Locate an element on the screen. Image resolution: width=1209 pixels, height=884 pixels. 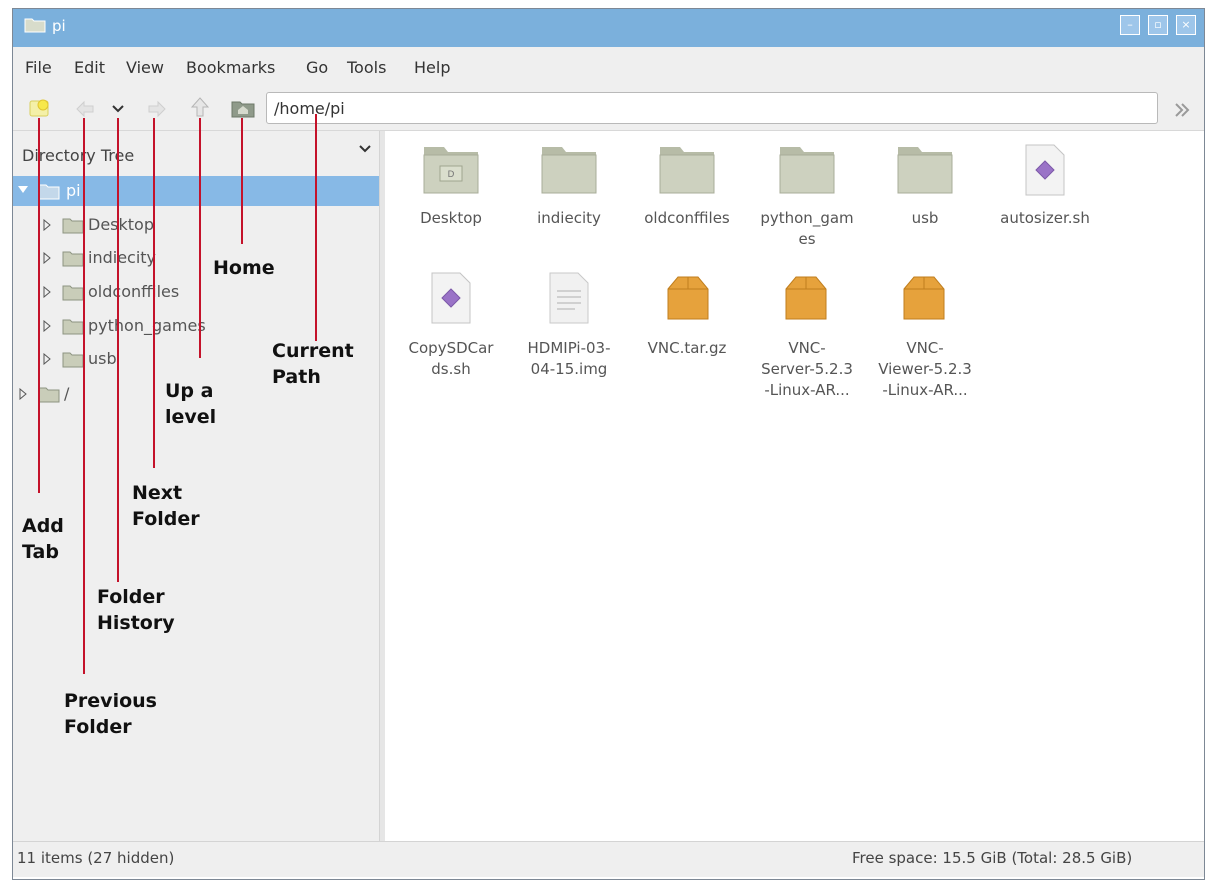
file-label: autosizer.sh is located at coordinates (1045, 218).